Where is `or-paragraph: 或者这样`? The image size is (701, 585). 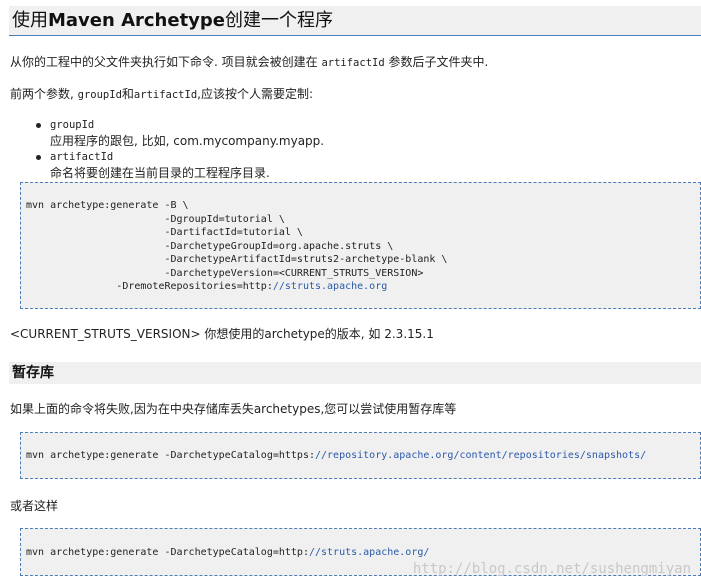
or-paragraph: 或者这样 is located at coordinates (34, 506).